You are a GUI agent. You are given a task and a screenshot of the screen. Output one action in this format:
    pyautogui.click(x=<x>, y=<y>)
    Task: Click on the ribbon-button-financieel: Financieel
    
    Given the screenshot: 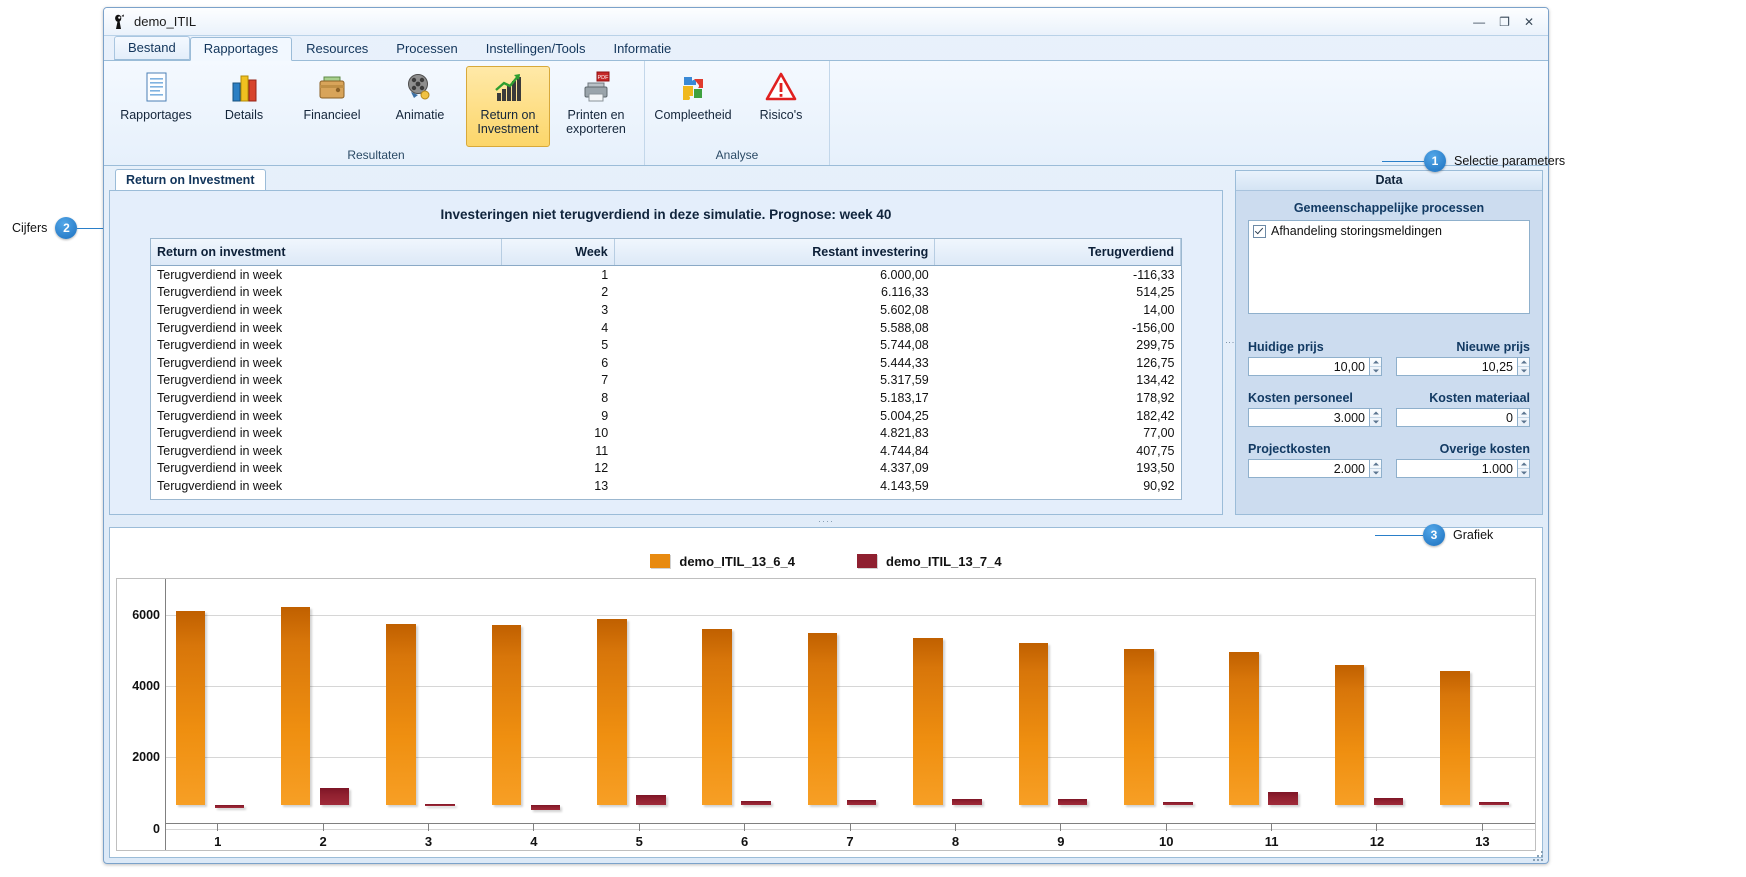 What is the action you would take?
    pyautogui.click(x=332, y=106)
    